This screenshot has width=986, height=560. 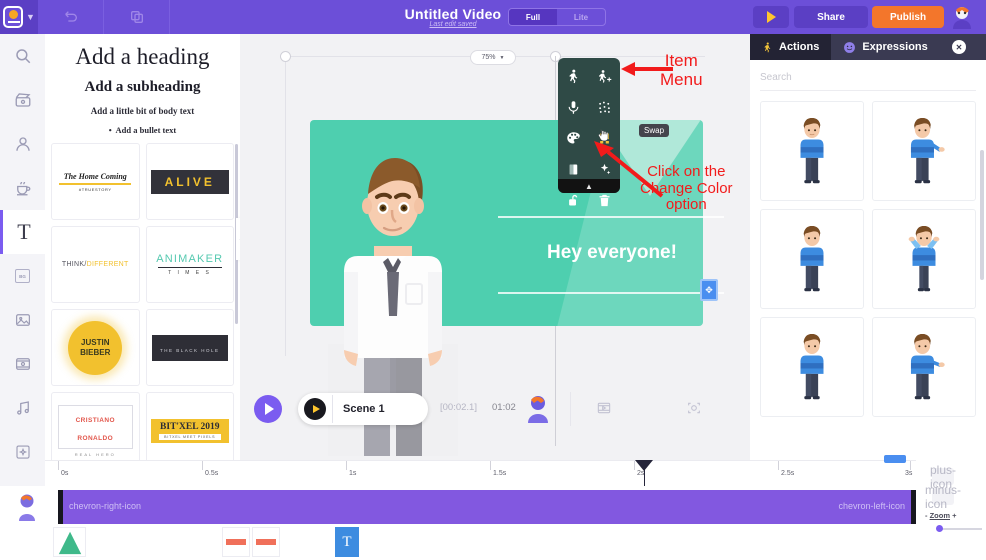 What do you see at coordinates (285, 56) in the screenshot?
I see `resize-handle-tl` at bounding box center [285, 56].